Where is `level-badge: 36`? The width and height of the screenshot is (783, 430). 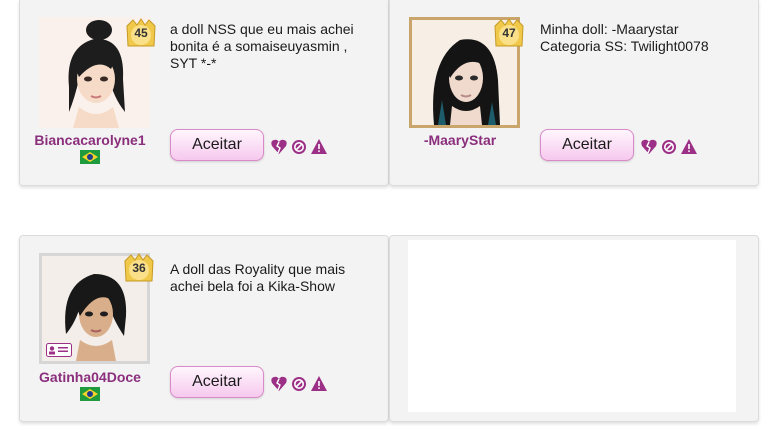 level-badge: 36 is located at coordinates (139, 268).